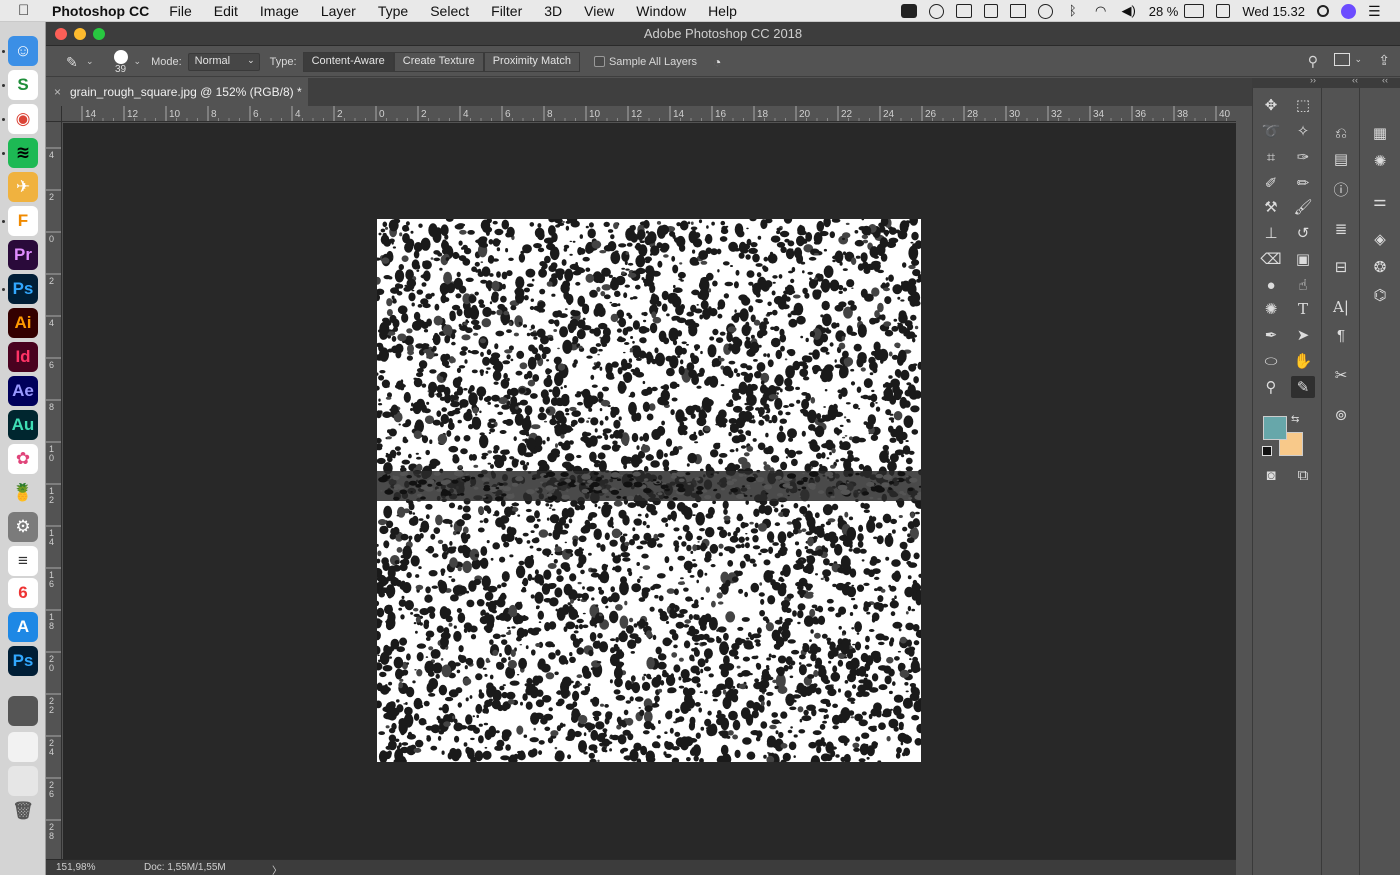  I want to click on premiere-icon: Pr, so click(23, 255).